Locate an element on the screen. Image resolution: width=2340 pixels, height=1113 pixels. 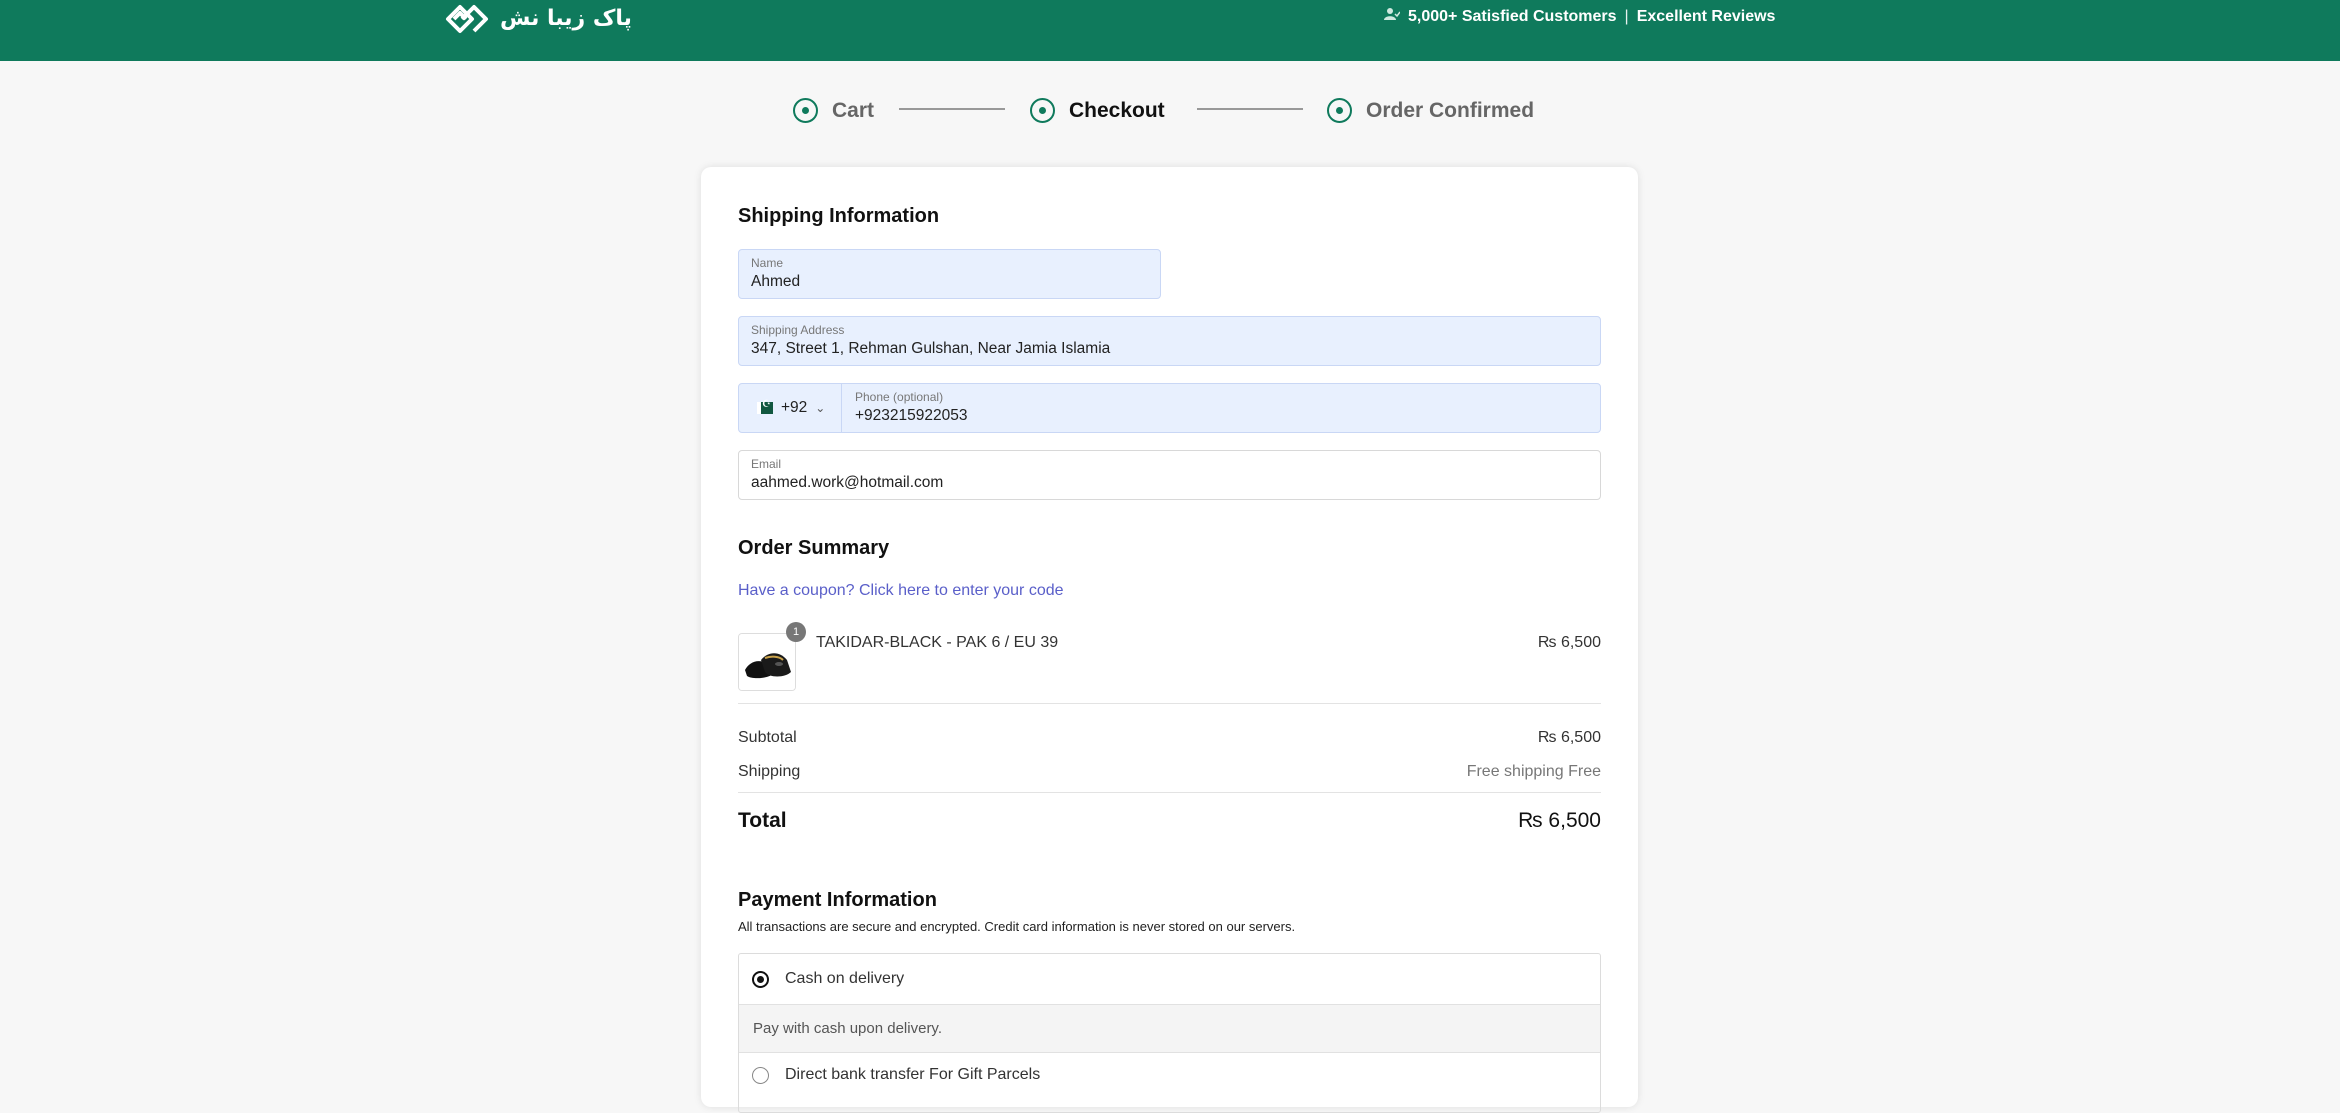
step-checkout: Checkout is located at coordinates (1097, 110).